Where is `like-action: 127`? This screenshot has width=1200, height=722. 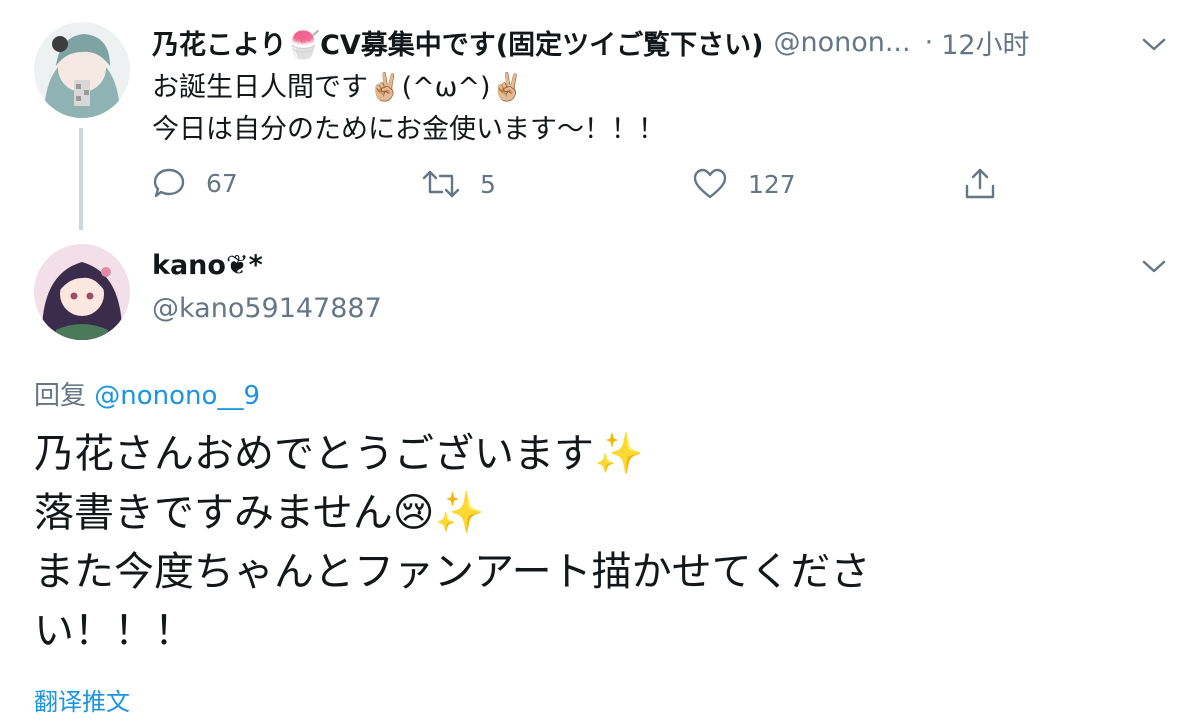
like-action: 127 is located at coordinates (744, 184).